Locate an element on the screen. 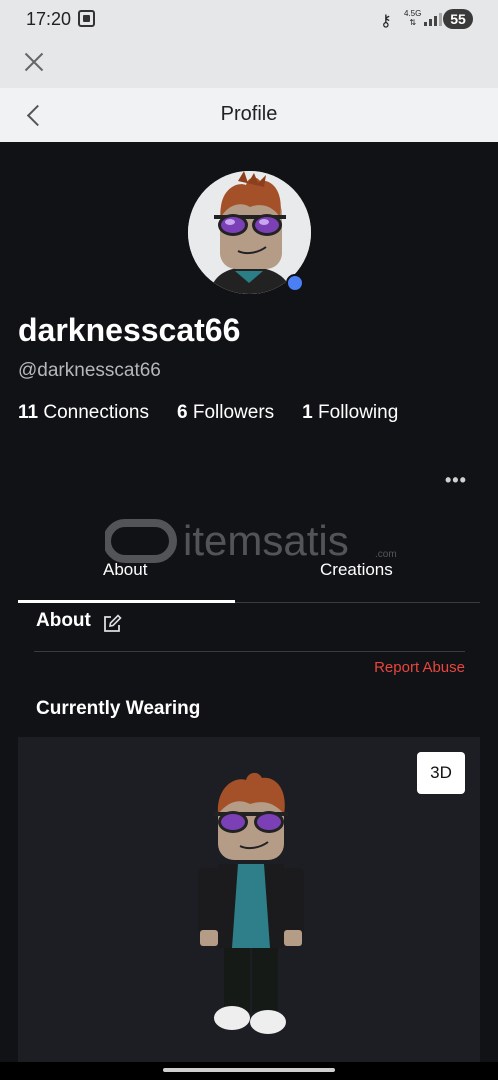  webview-close-bar is located at coordinates (249, 64).